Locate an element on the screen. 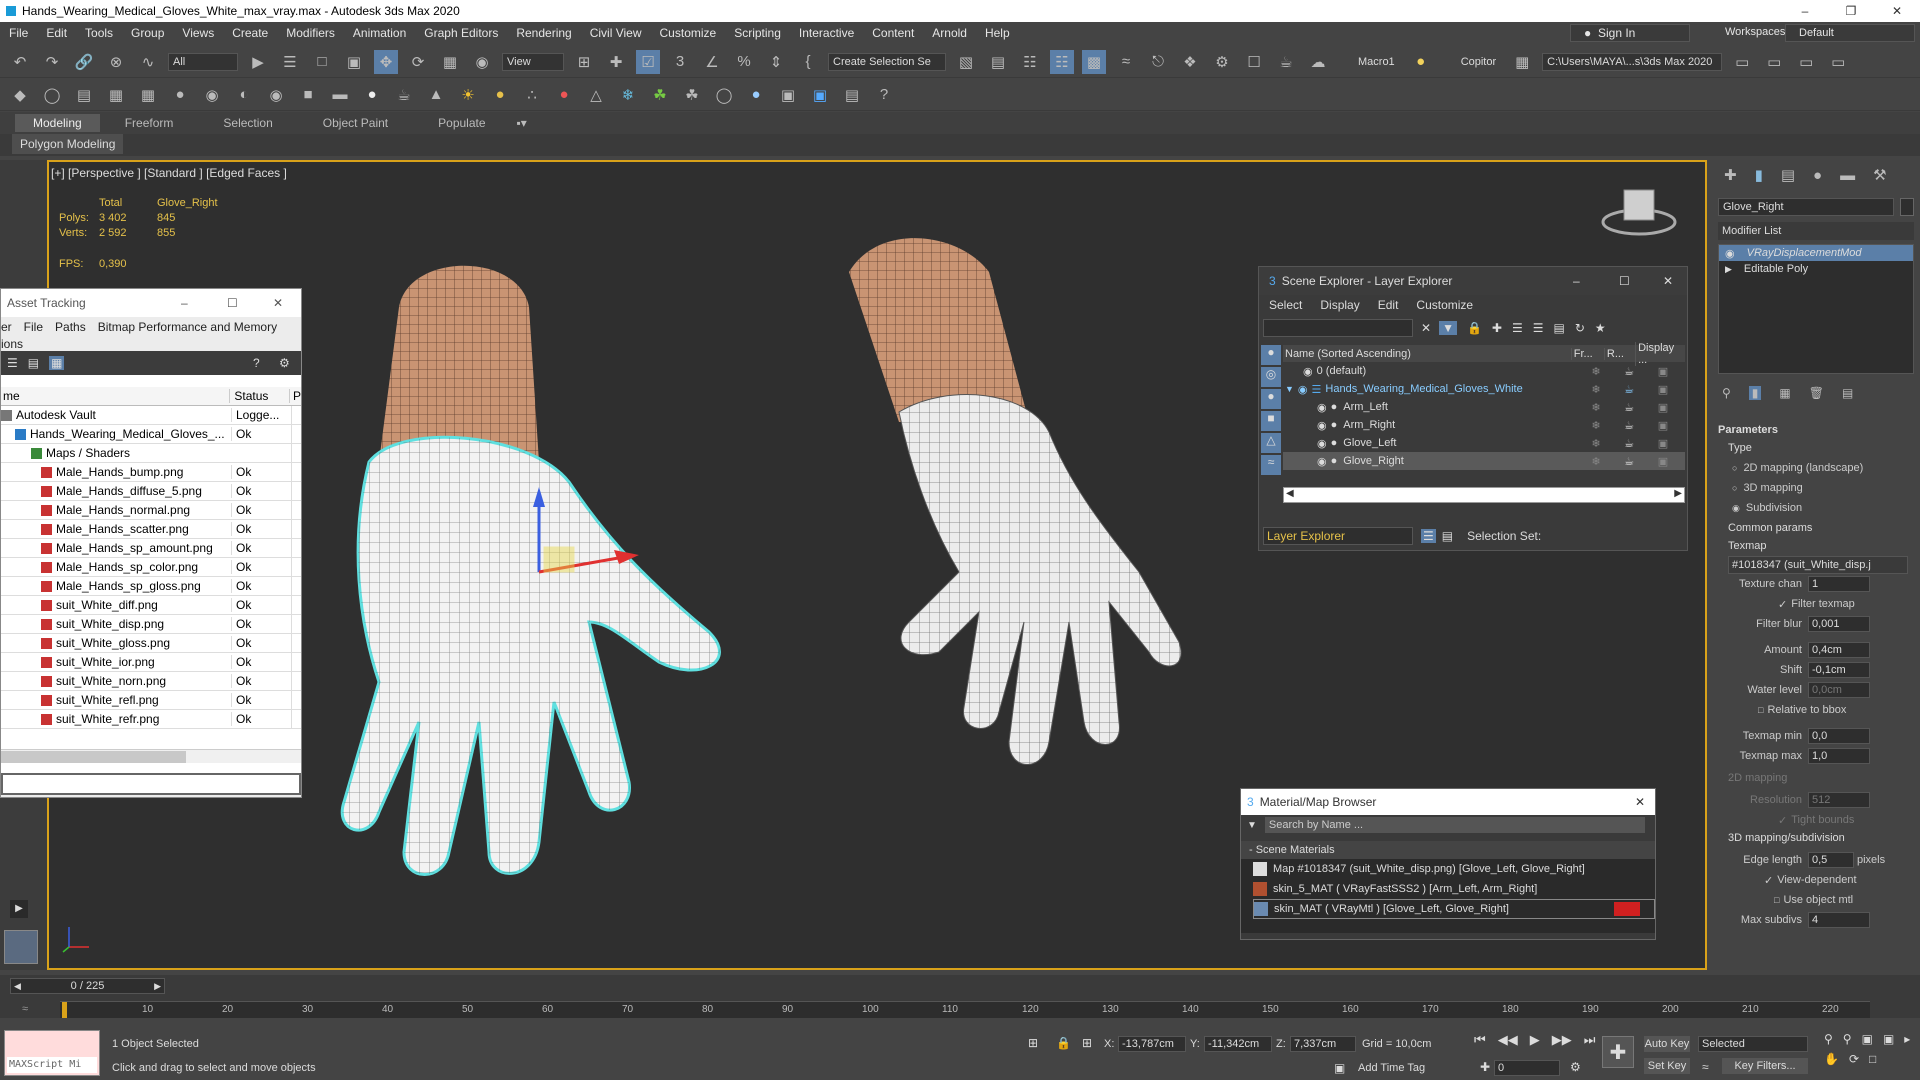 The image size is (1920, 1080). select-manipulate-icon: ✚ is located at coordinates (616, 62).